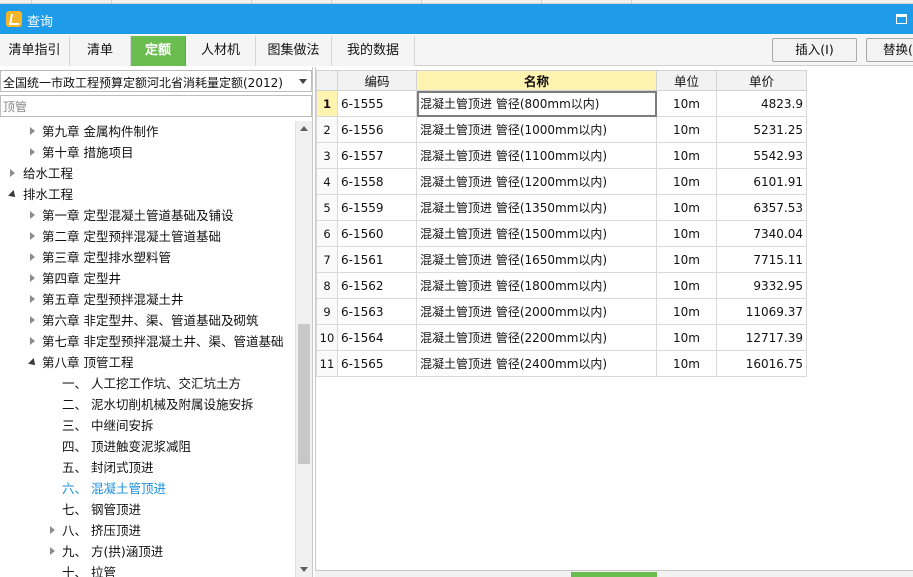  What do you see at coordinates (147, 467) in the screenshot?
I see `tree-item: 五、 封闭式顶进` at bounding box center [147, 467].